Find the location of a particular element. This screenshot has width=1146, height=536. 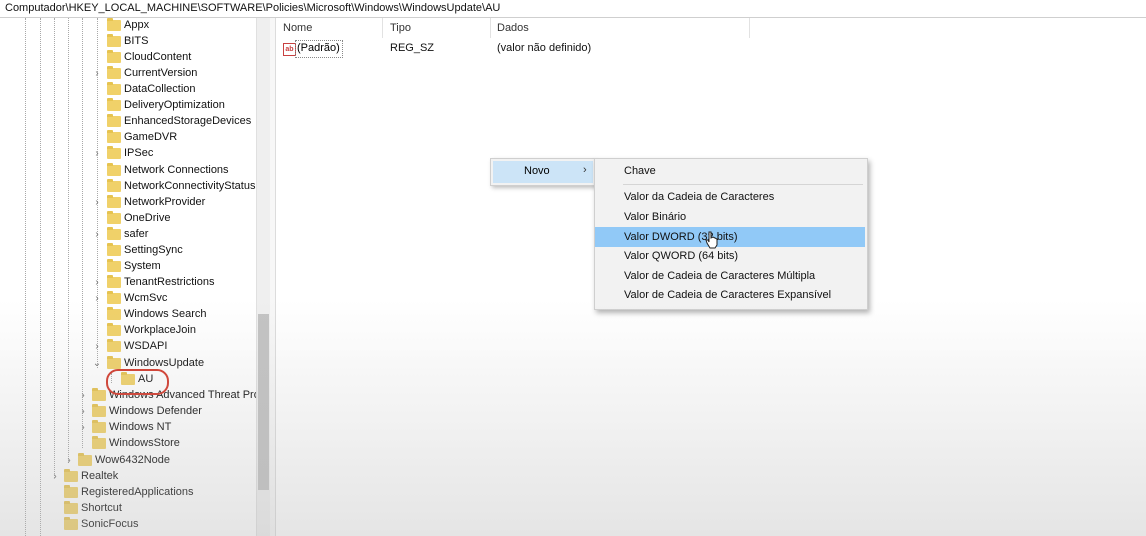

menu-item-string-value: Valor da Cadeia de Caracteres is located at coordinates (730, 197).